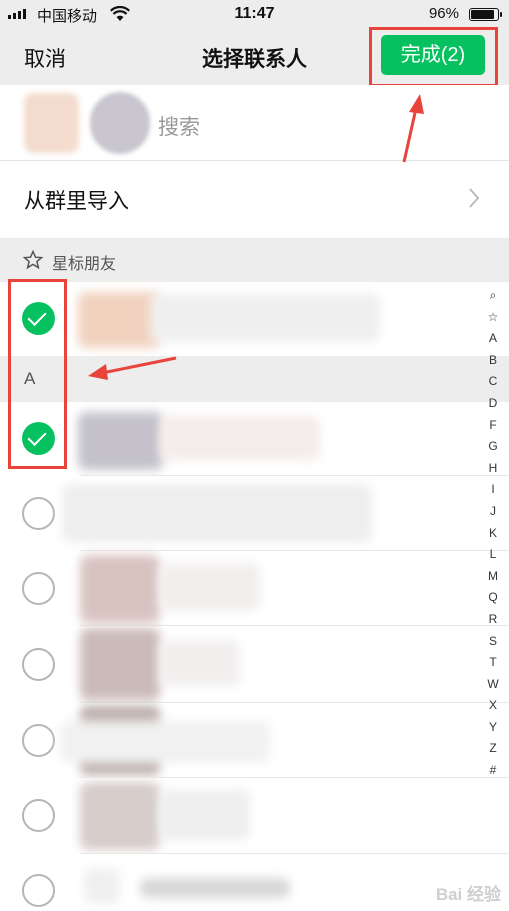 The image size is (509, 911). Describe the element at coordinates (493, 598) in the screenshot. I see `index-letter: Q` at that location.